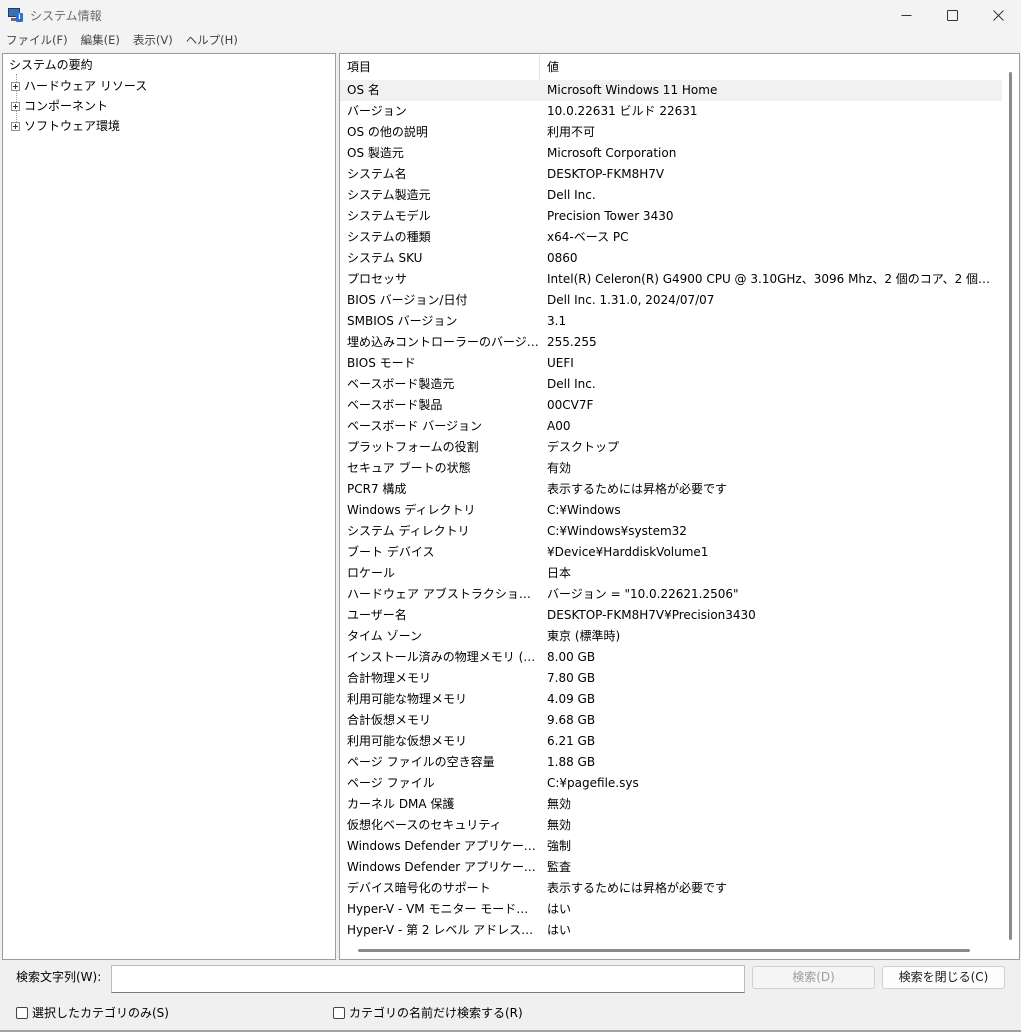 This screenshot has height=1032, width=1021. I want to click on row-value: Microsoft Windows 11 Home, so click(632, 90).